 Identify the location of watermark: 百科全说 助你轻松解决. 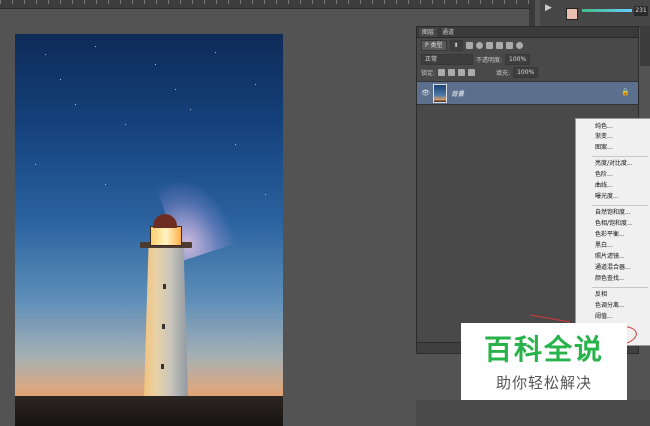
(544, 361).